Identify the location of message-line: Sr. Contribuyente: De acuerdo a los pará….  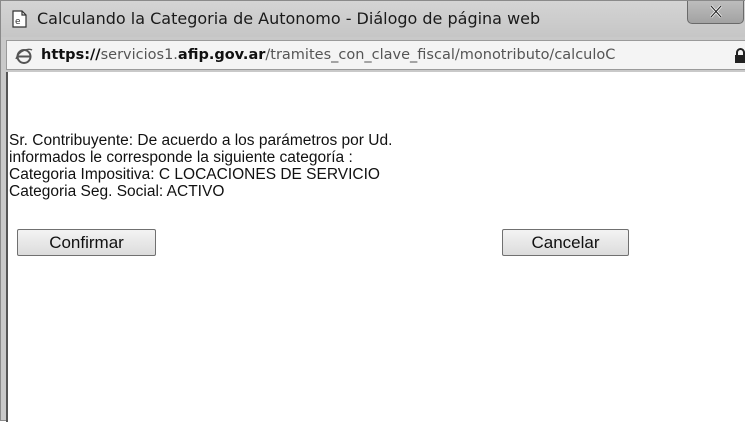
(201, 140).